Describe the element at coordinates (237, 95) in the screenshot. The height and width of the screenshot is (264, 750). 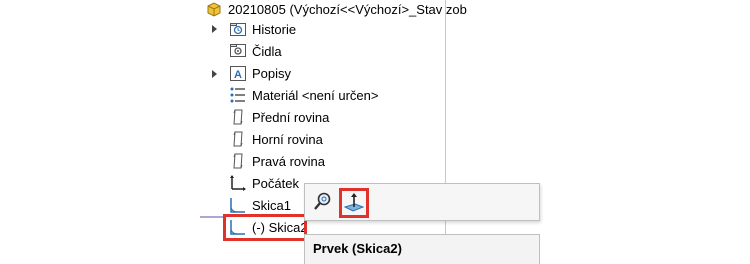
I see `material-icon` at that location.